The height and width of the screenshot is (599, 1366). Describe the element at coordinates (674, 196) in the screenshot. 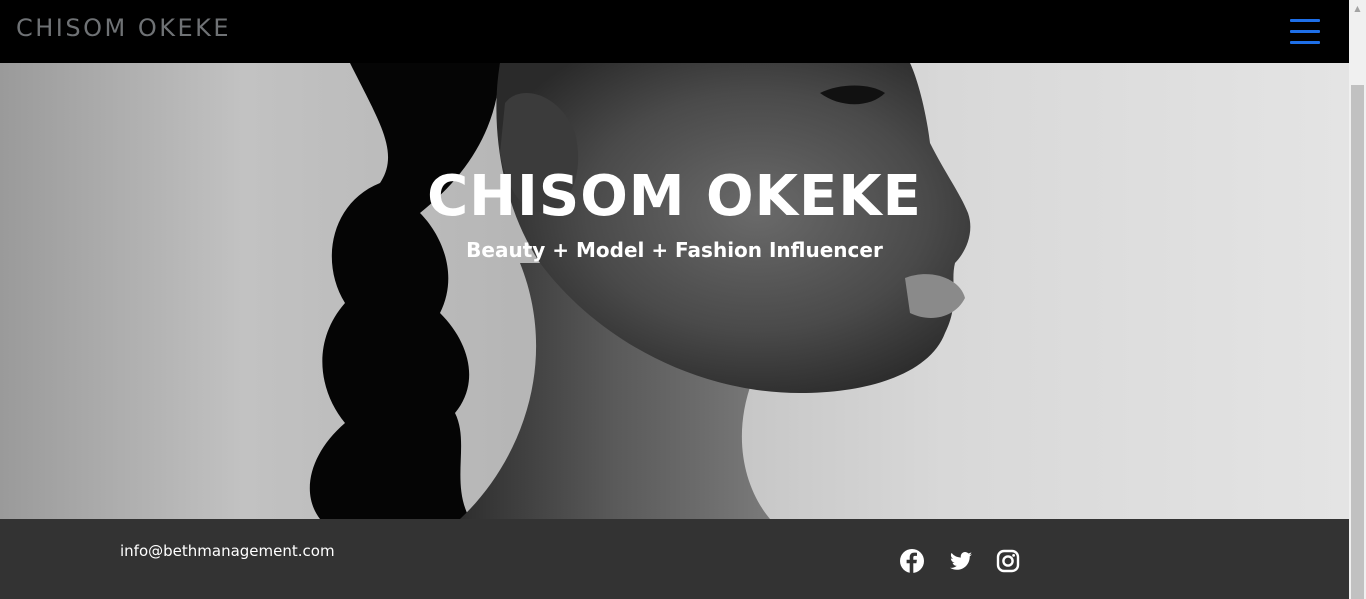

I see `hero-title: CHISOM OKEKE` at that location.